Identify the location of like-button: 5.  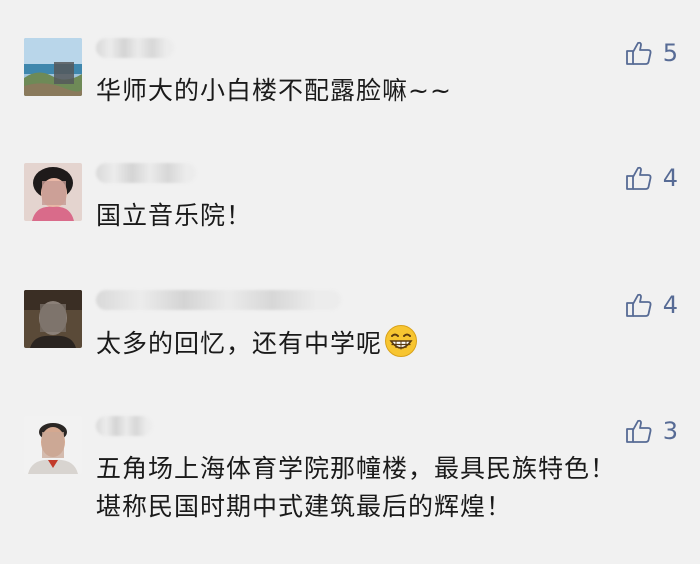
(651, 53).